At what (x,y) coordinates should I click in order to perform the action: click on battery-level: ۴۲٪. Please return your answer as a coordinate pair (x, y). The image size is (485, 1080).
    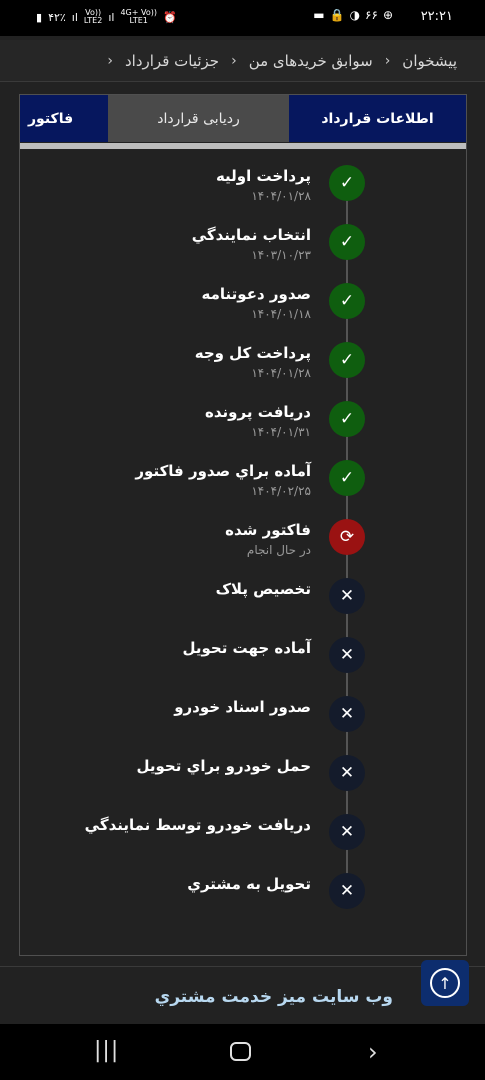
    Looking at the image, I should click on (57, 17).